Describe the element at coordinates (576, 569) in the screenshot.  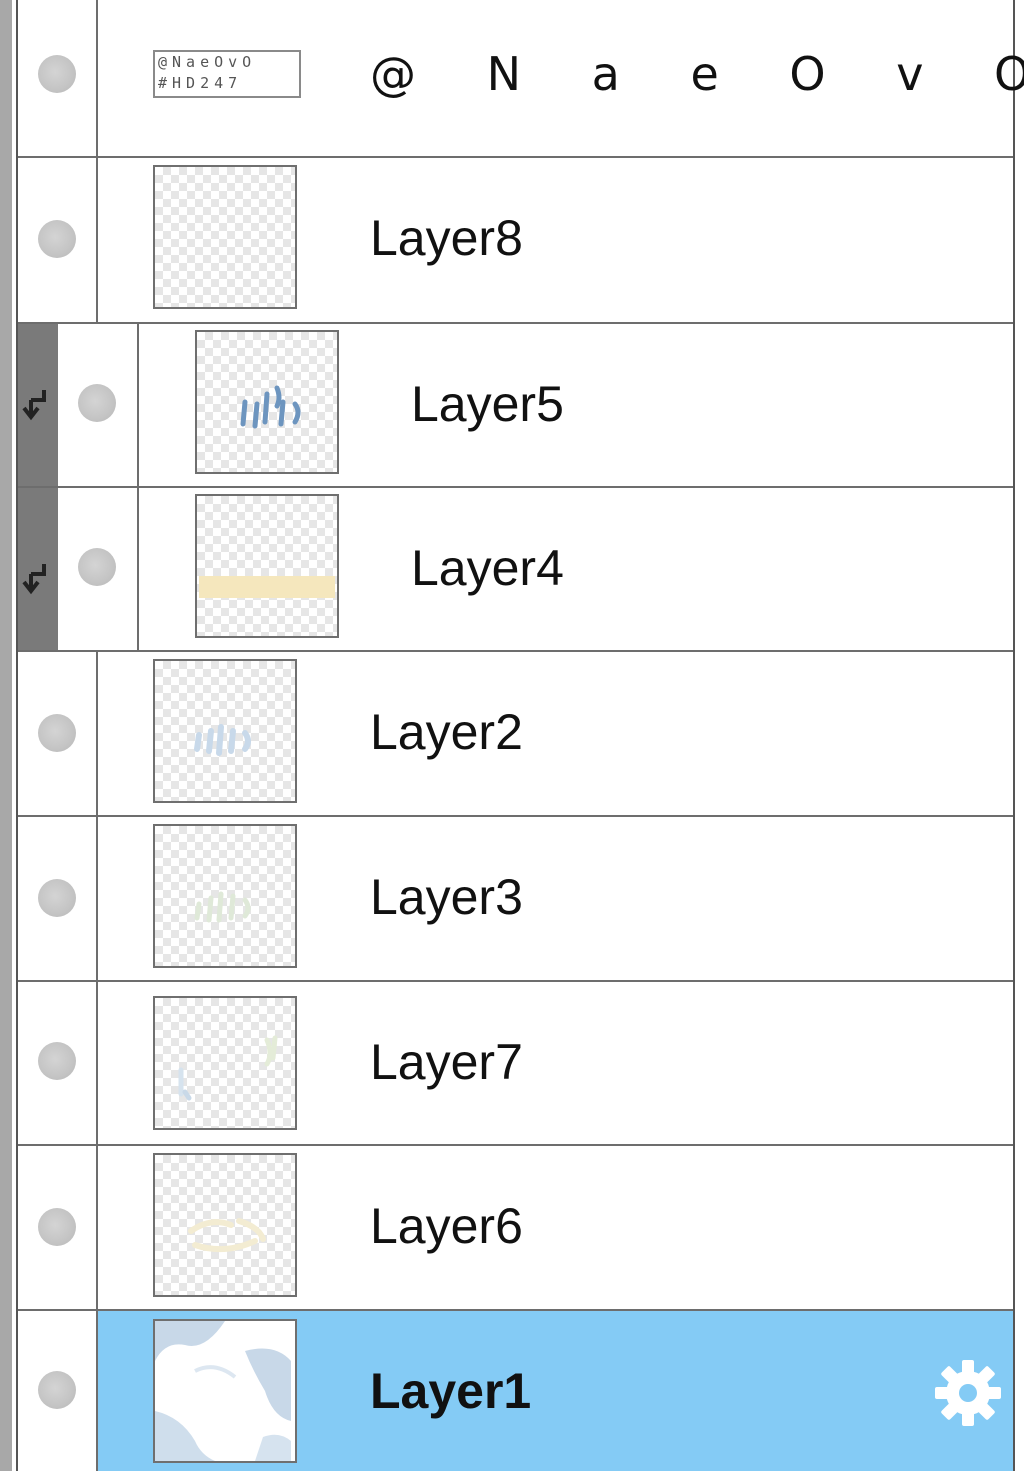
I see `layer-content: Layer4` at that location.